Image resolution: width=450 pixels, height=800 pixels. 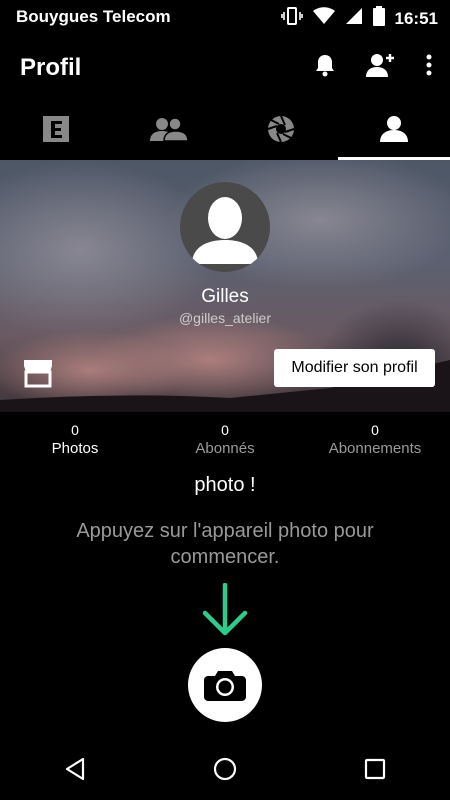 What do you see at coordinates (375, 448) in the screenshot?
I see `stat-label: Abonnements` at bounding box center [375, 448].